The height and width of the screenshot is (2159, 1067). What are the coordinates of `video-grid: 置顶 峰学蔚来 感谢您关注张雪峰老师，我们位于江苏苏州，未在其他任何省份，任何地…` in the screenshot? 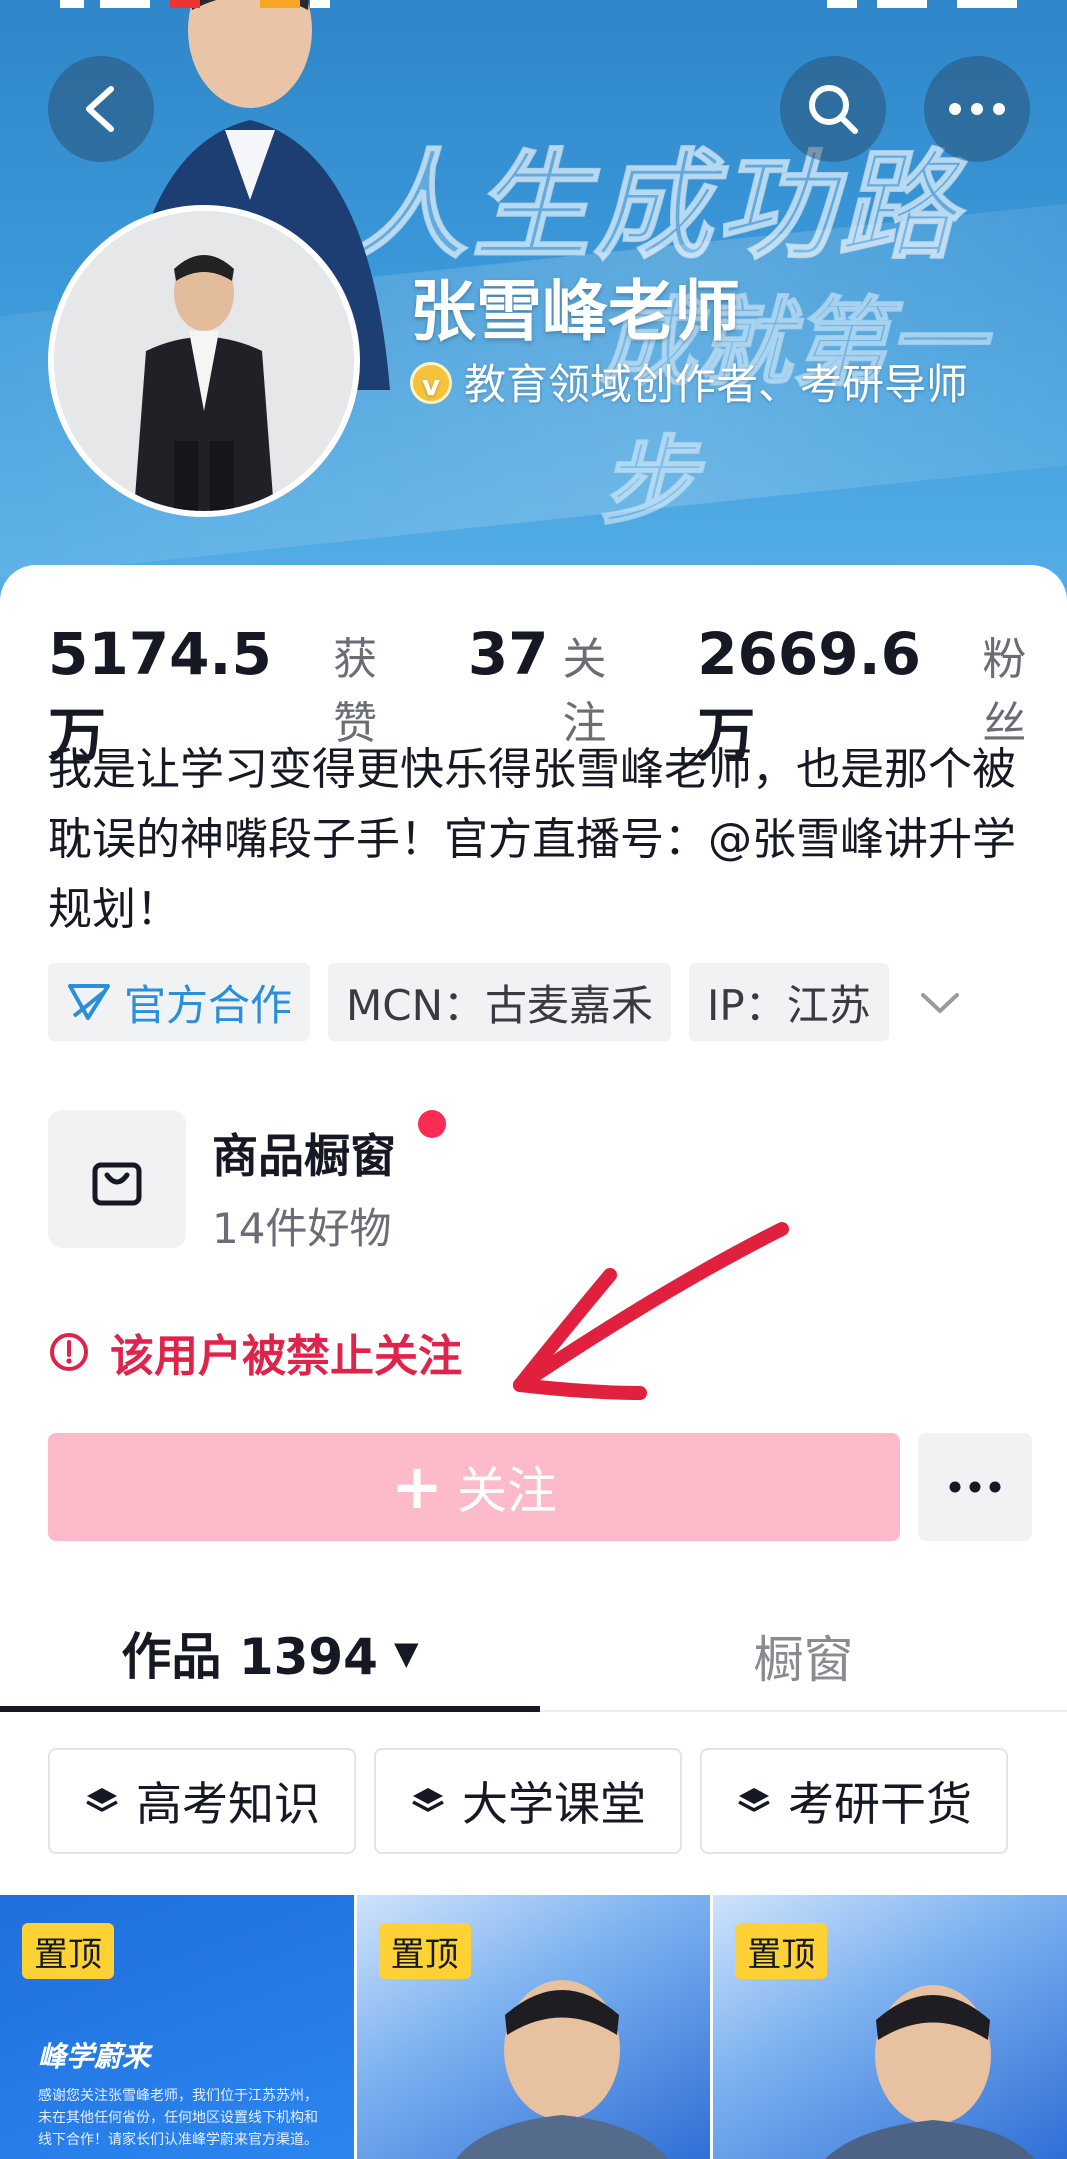 It's located at (533, 2027).